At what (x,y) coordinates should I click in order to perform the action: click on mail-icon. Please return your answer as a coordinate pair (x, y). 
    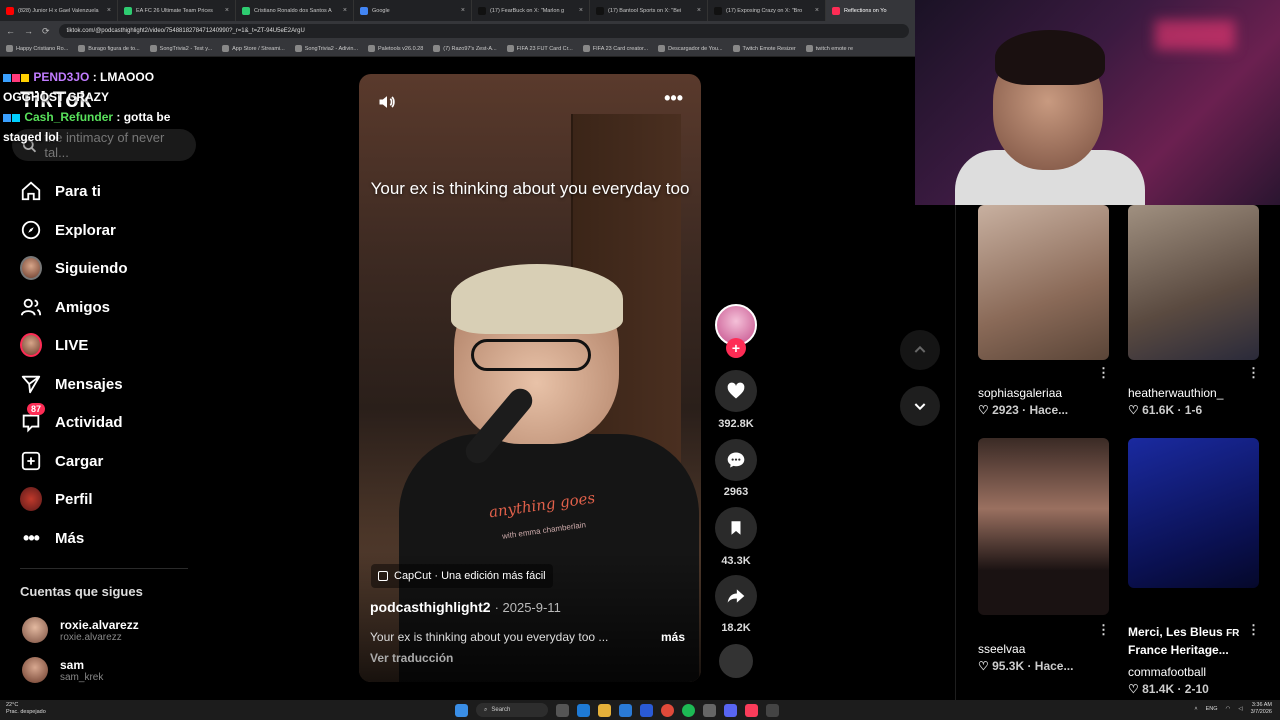
    Looking at the image, I should click on (646, 710).